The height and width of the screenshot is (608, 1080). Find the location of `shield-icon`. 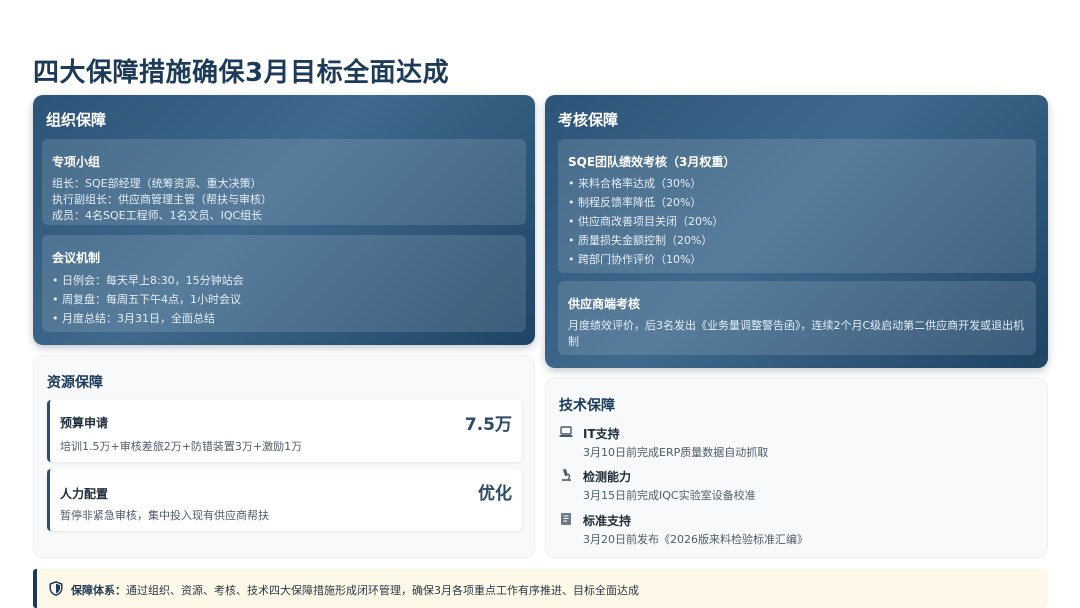

shield-icon is located at coordinates (56, 588).